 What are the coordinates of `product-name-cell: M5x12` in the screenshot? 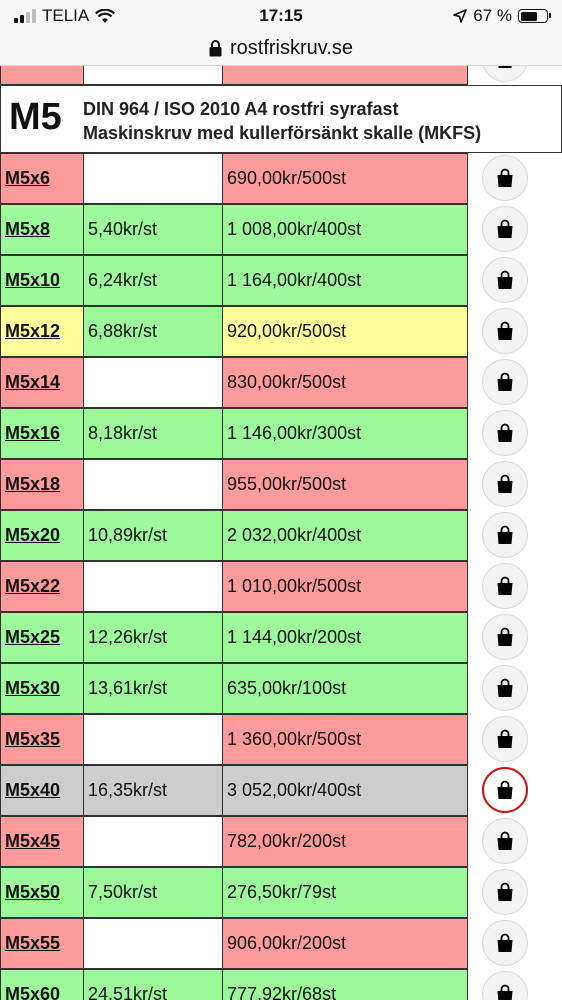 It's located at (42, 331).